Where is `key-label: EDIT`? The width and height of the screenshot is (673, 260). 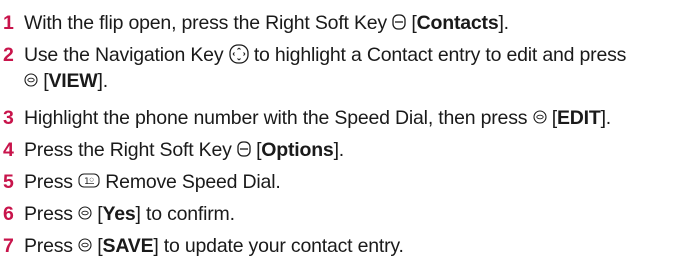
key-label: EDIT is located at coordinates (578, 118).